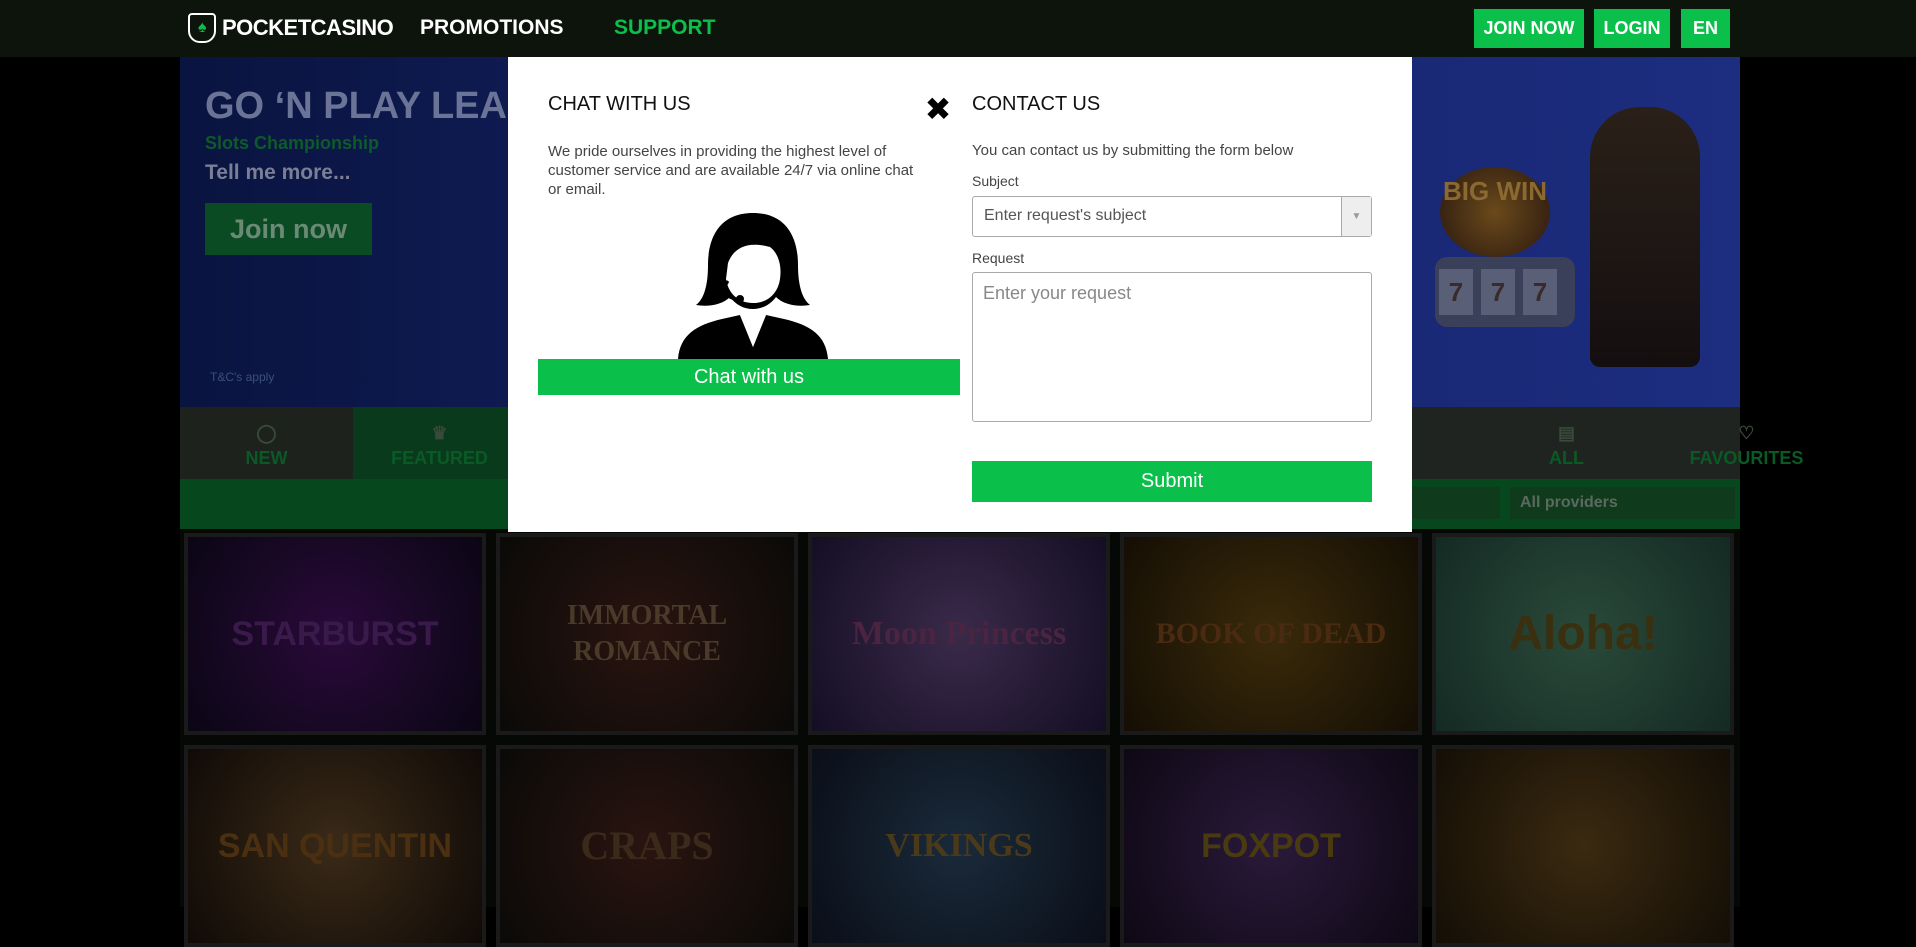 The image size is (1916, 947). I want to click on site-logo: ♠ POCKETCASINO, so click(291, 28).